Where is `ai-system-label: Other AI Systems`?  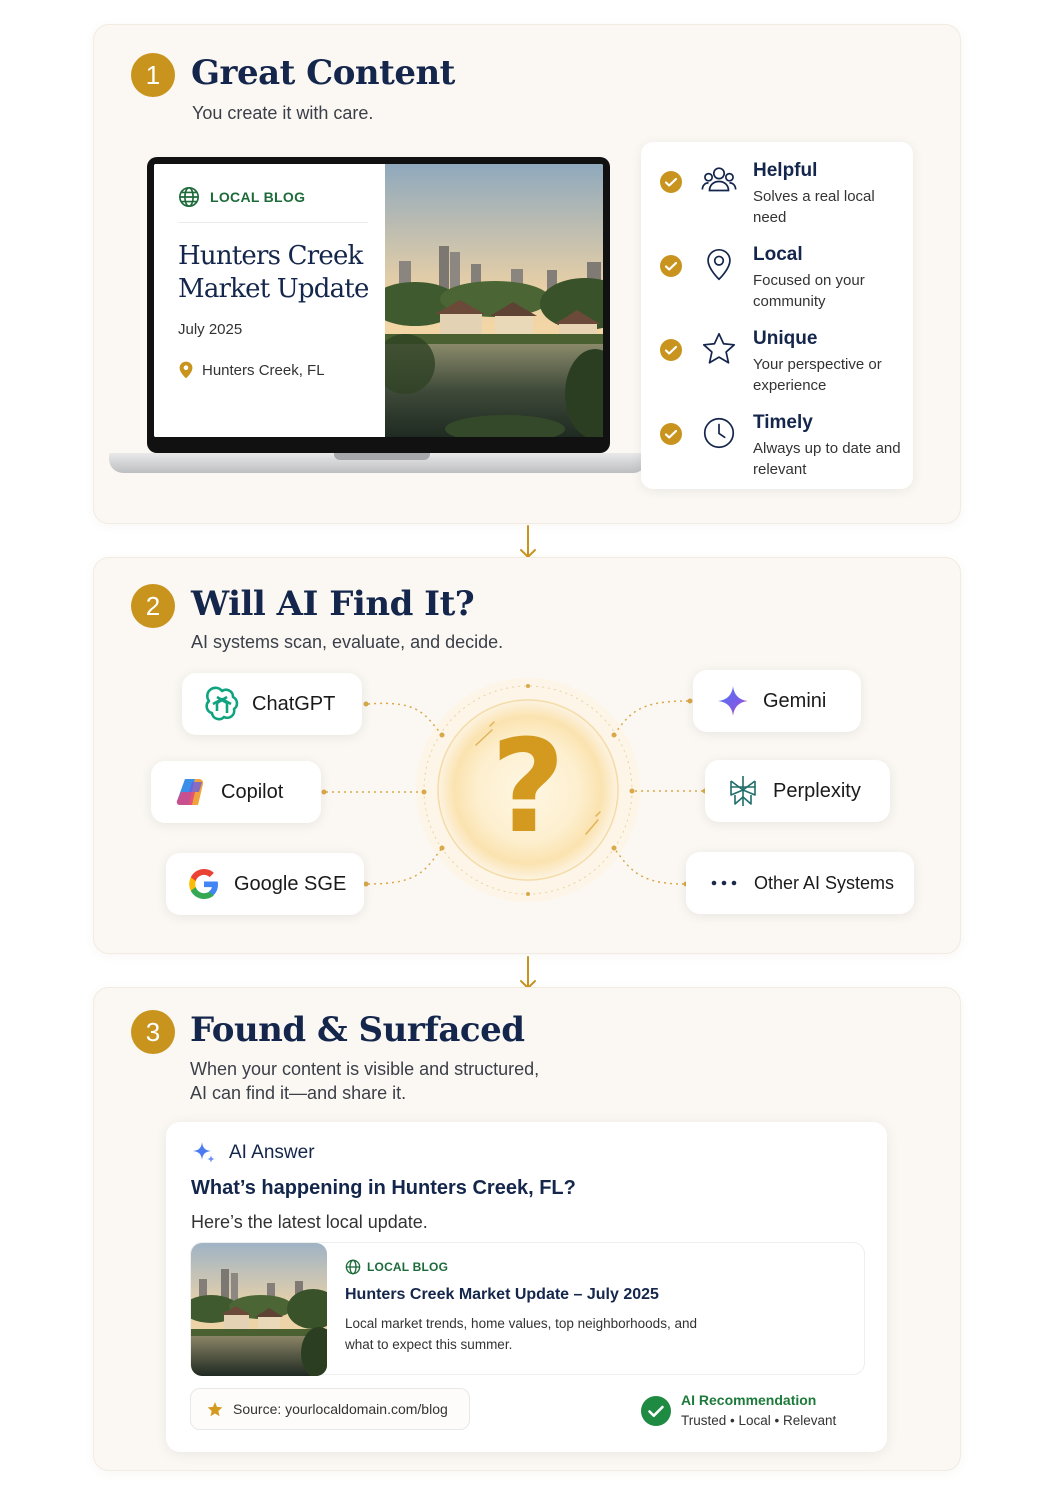 ai-system-label: Other AI Systems is located at coordinates (824, 882).